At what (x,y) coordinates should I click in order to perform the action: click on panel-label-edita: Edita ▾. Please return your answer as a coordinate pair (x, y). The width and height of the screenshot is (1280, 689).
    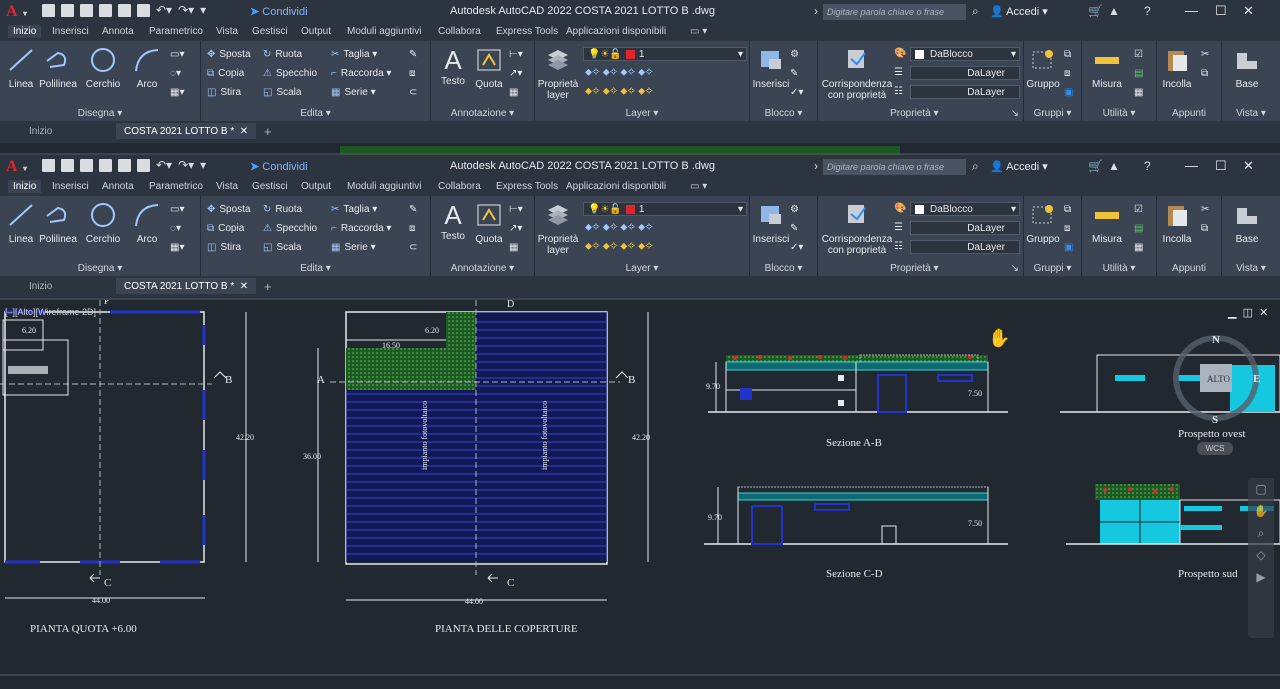
    Looking at the image, I should click on (315, 268).